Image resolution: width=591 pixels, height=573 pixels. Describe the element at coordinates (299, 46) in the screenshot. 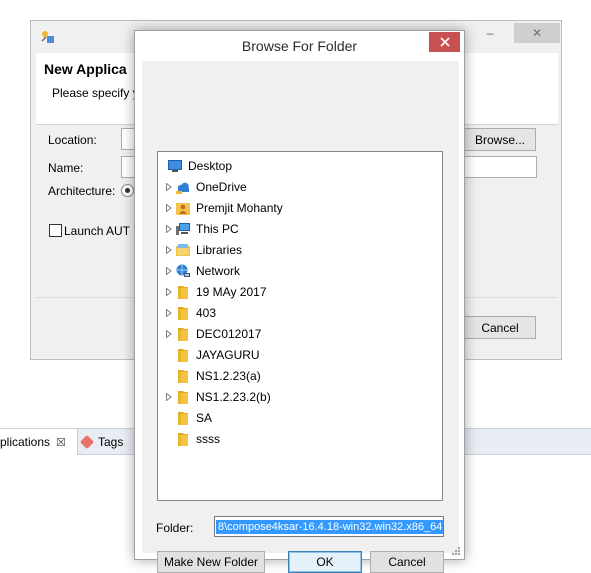

I see `dialog-title: Browse For Folder` at that location.